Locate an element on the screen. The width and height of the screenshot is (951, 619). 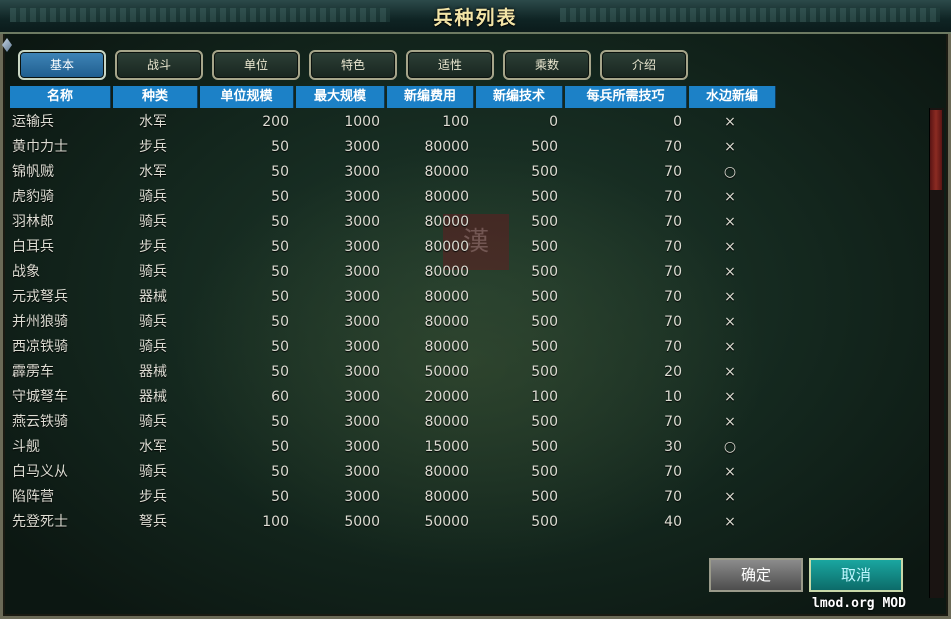
unit-name-cell: 白耳兵 is located at coordinates (61, 247).